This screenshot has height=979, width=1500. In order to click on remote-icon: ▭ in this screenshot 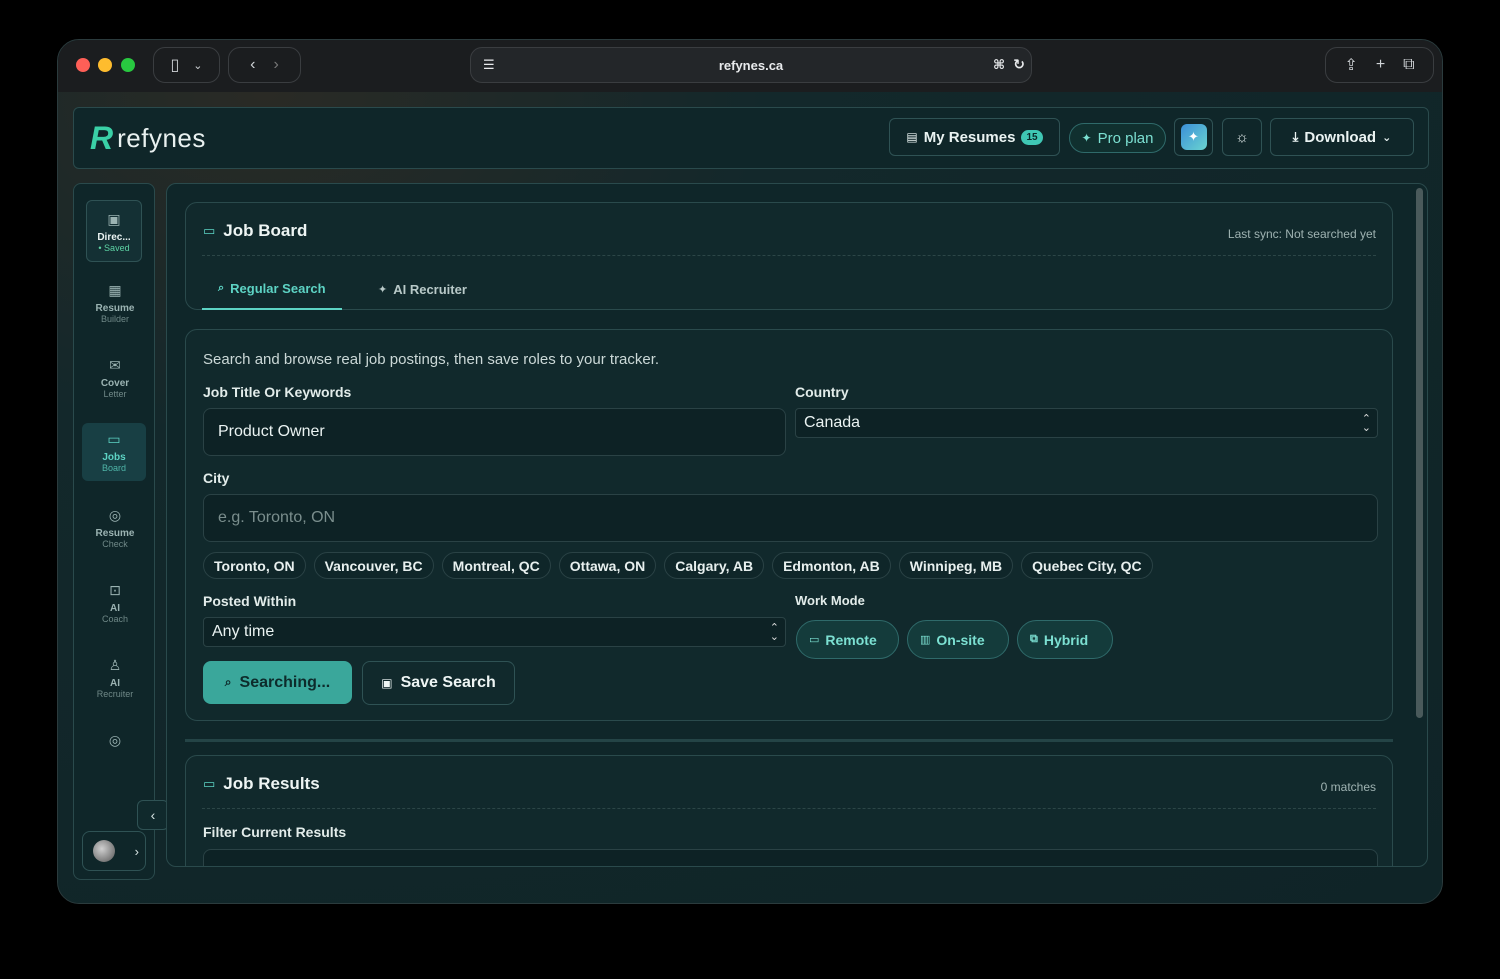, I will do `click(814, 640)`.